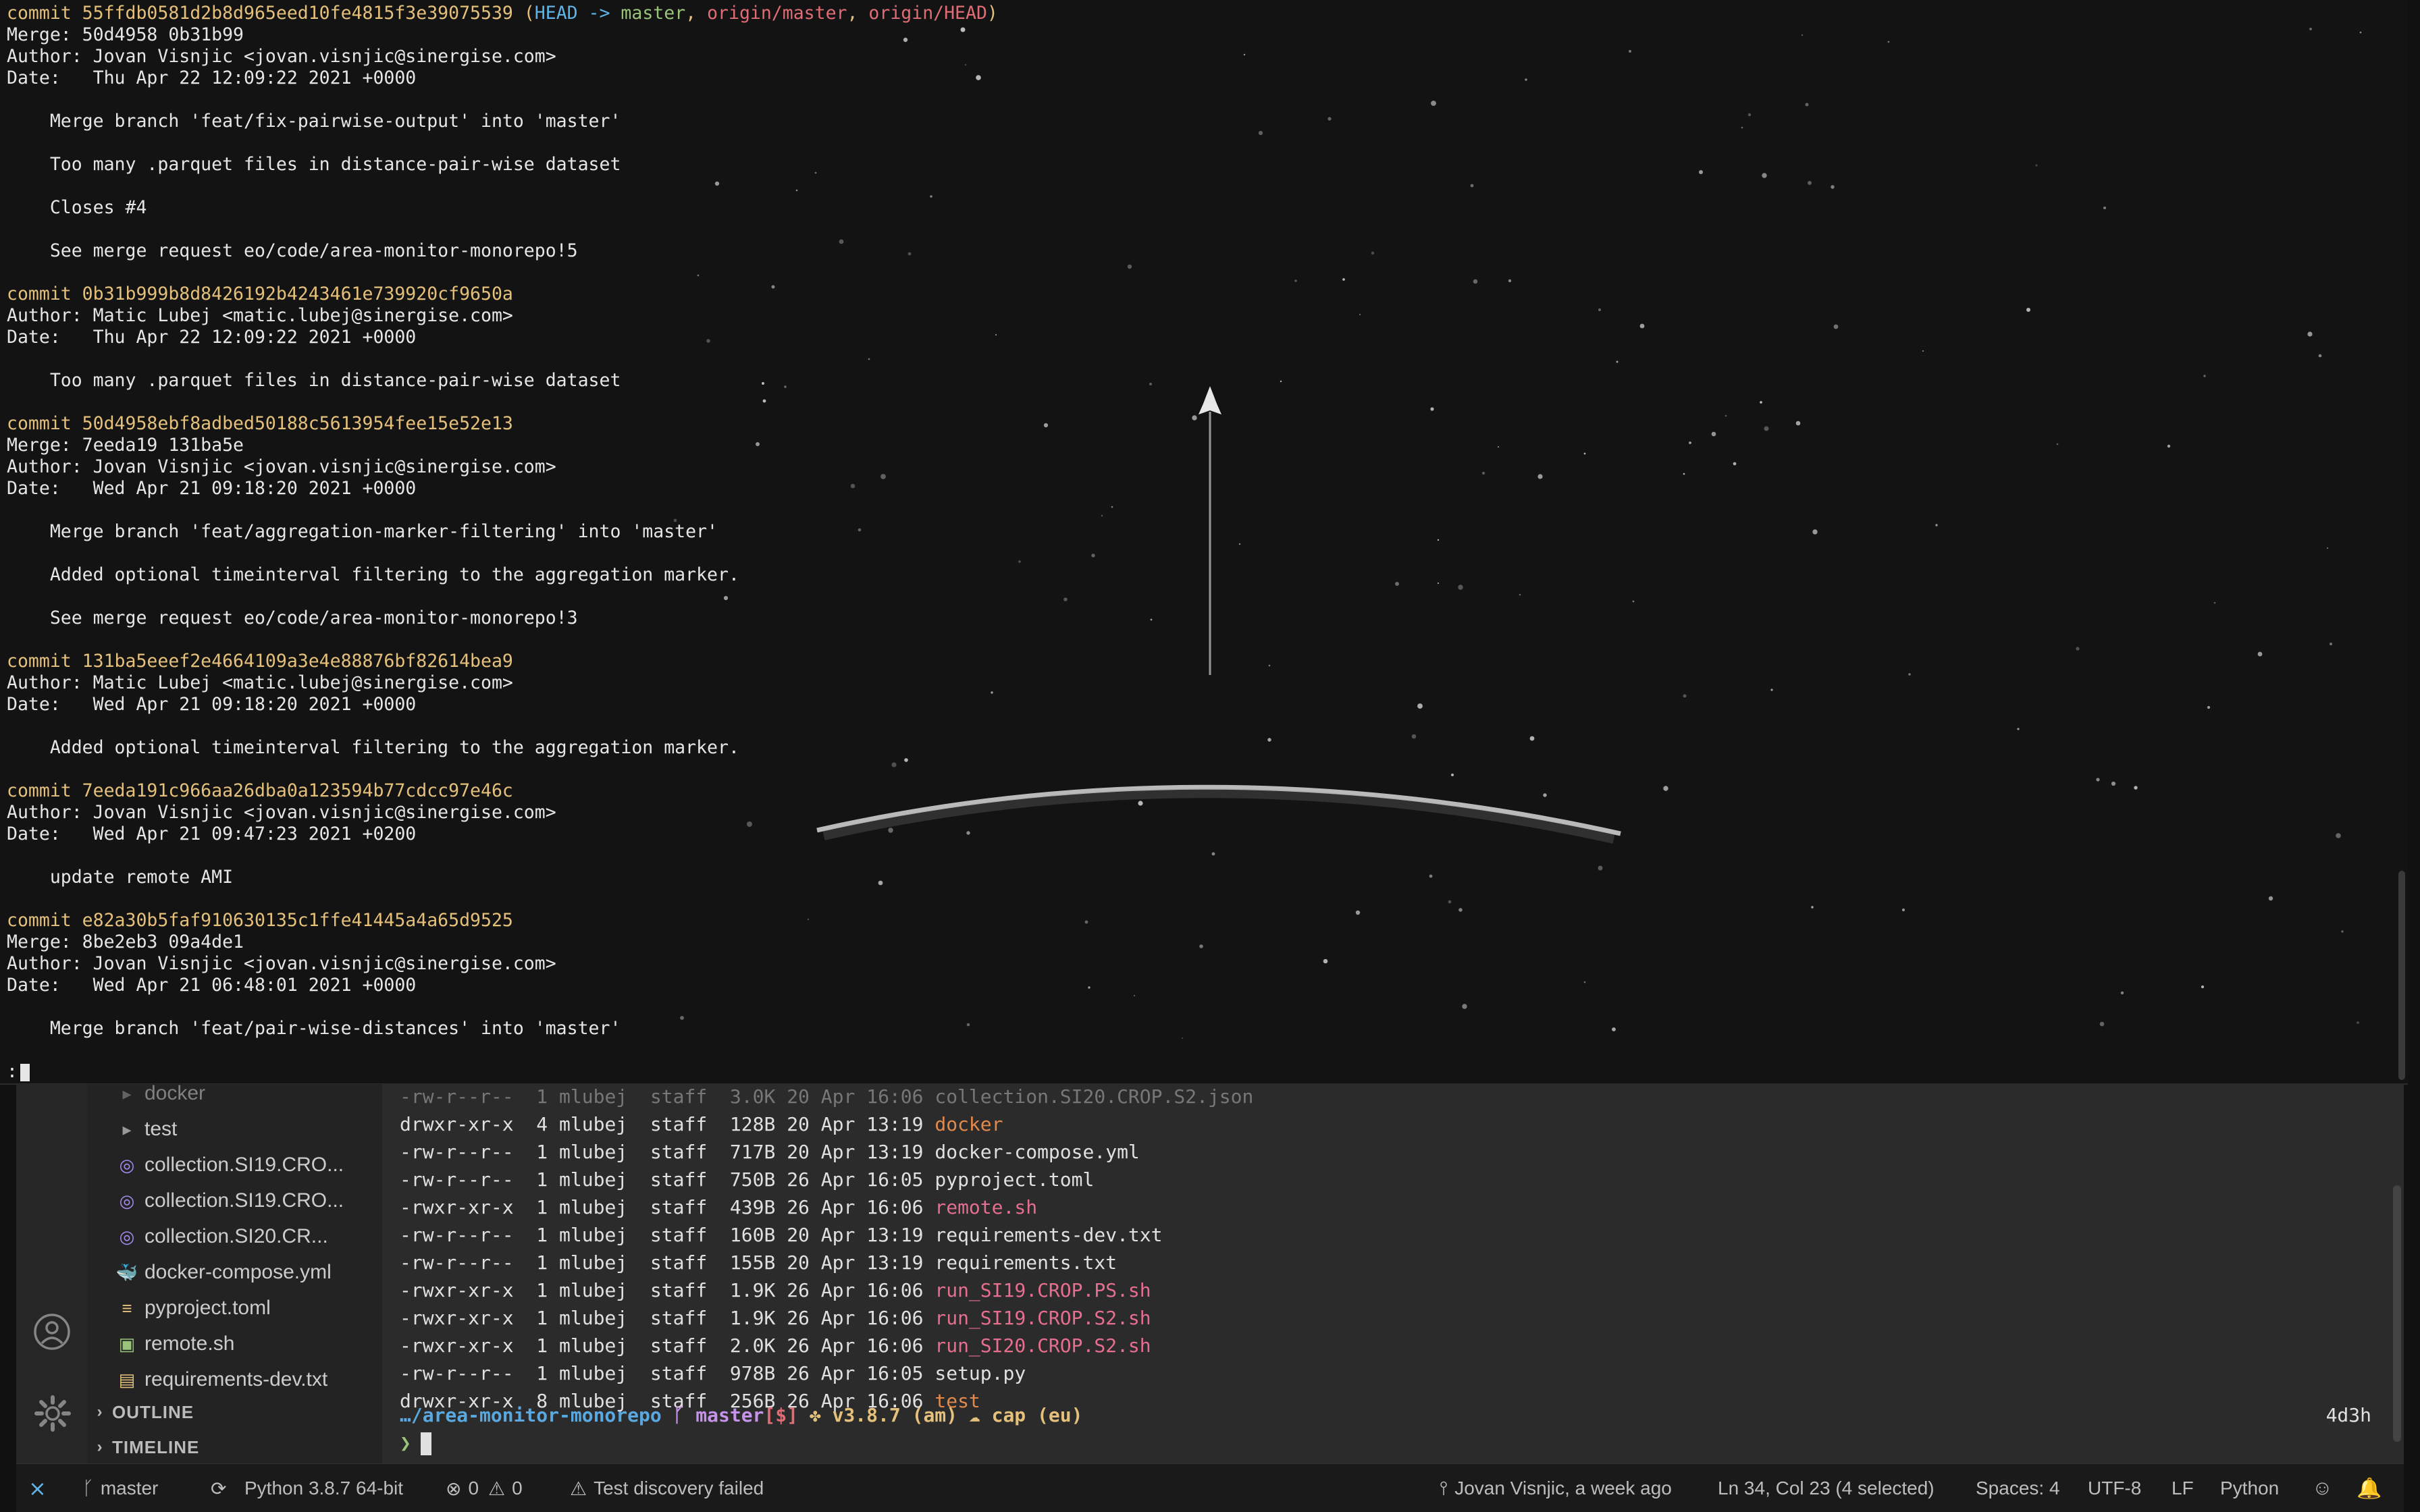 Image resolution: width=2420 pixels, height=1512 pixels. I want to click on text-file-icon: ▤, so click(127, 1379).